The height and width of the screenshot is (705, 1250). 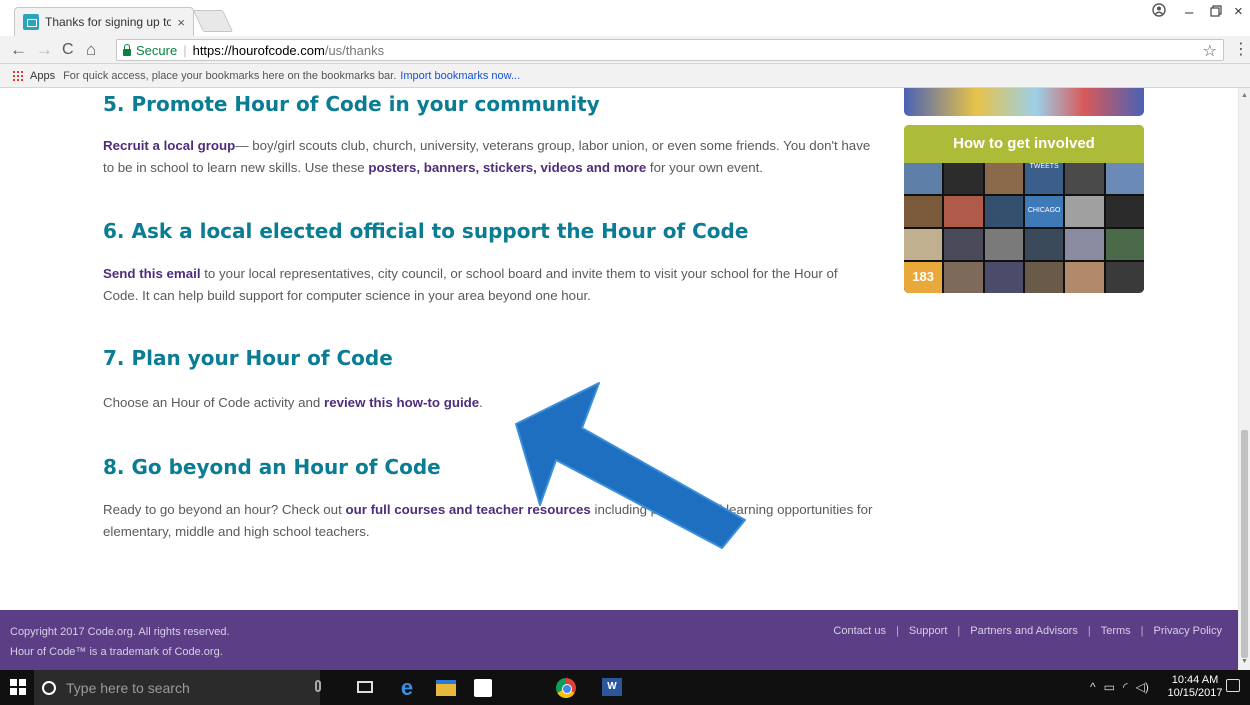 I want to click on chrome-icon, so click(x=566, y=688).